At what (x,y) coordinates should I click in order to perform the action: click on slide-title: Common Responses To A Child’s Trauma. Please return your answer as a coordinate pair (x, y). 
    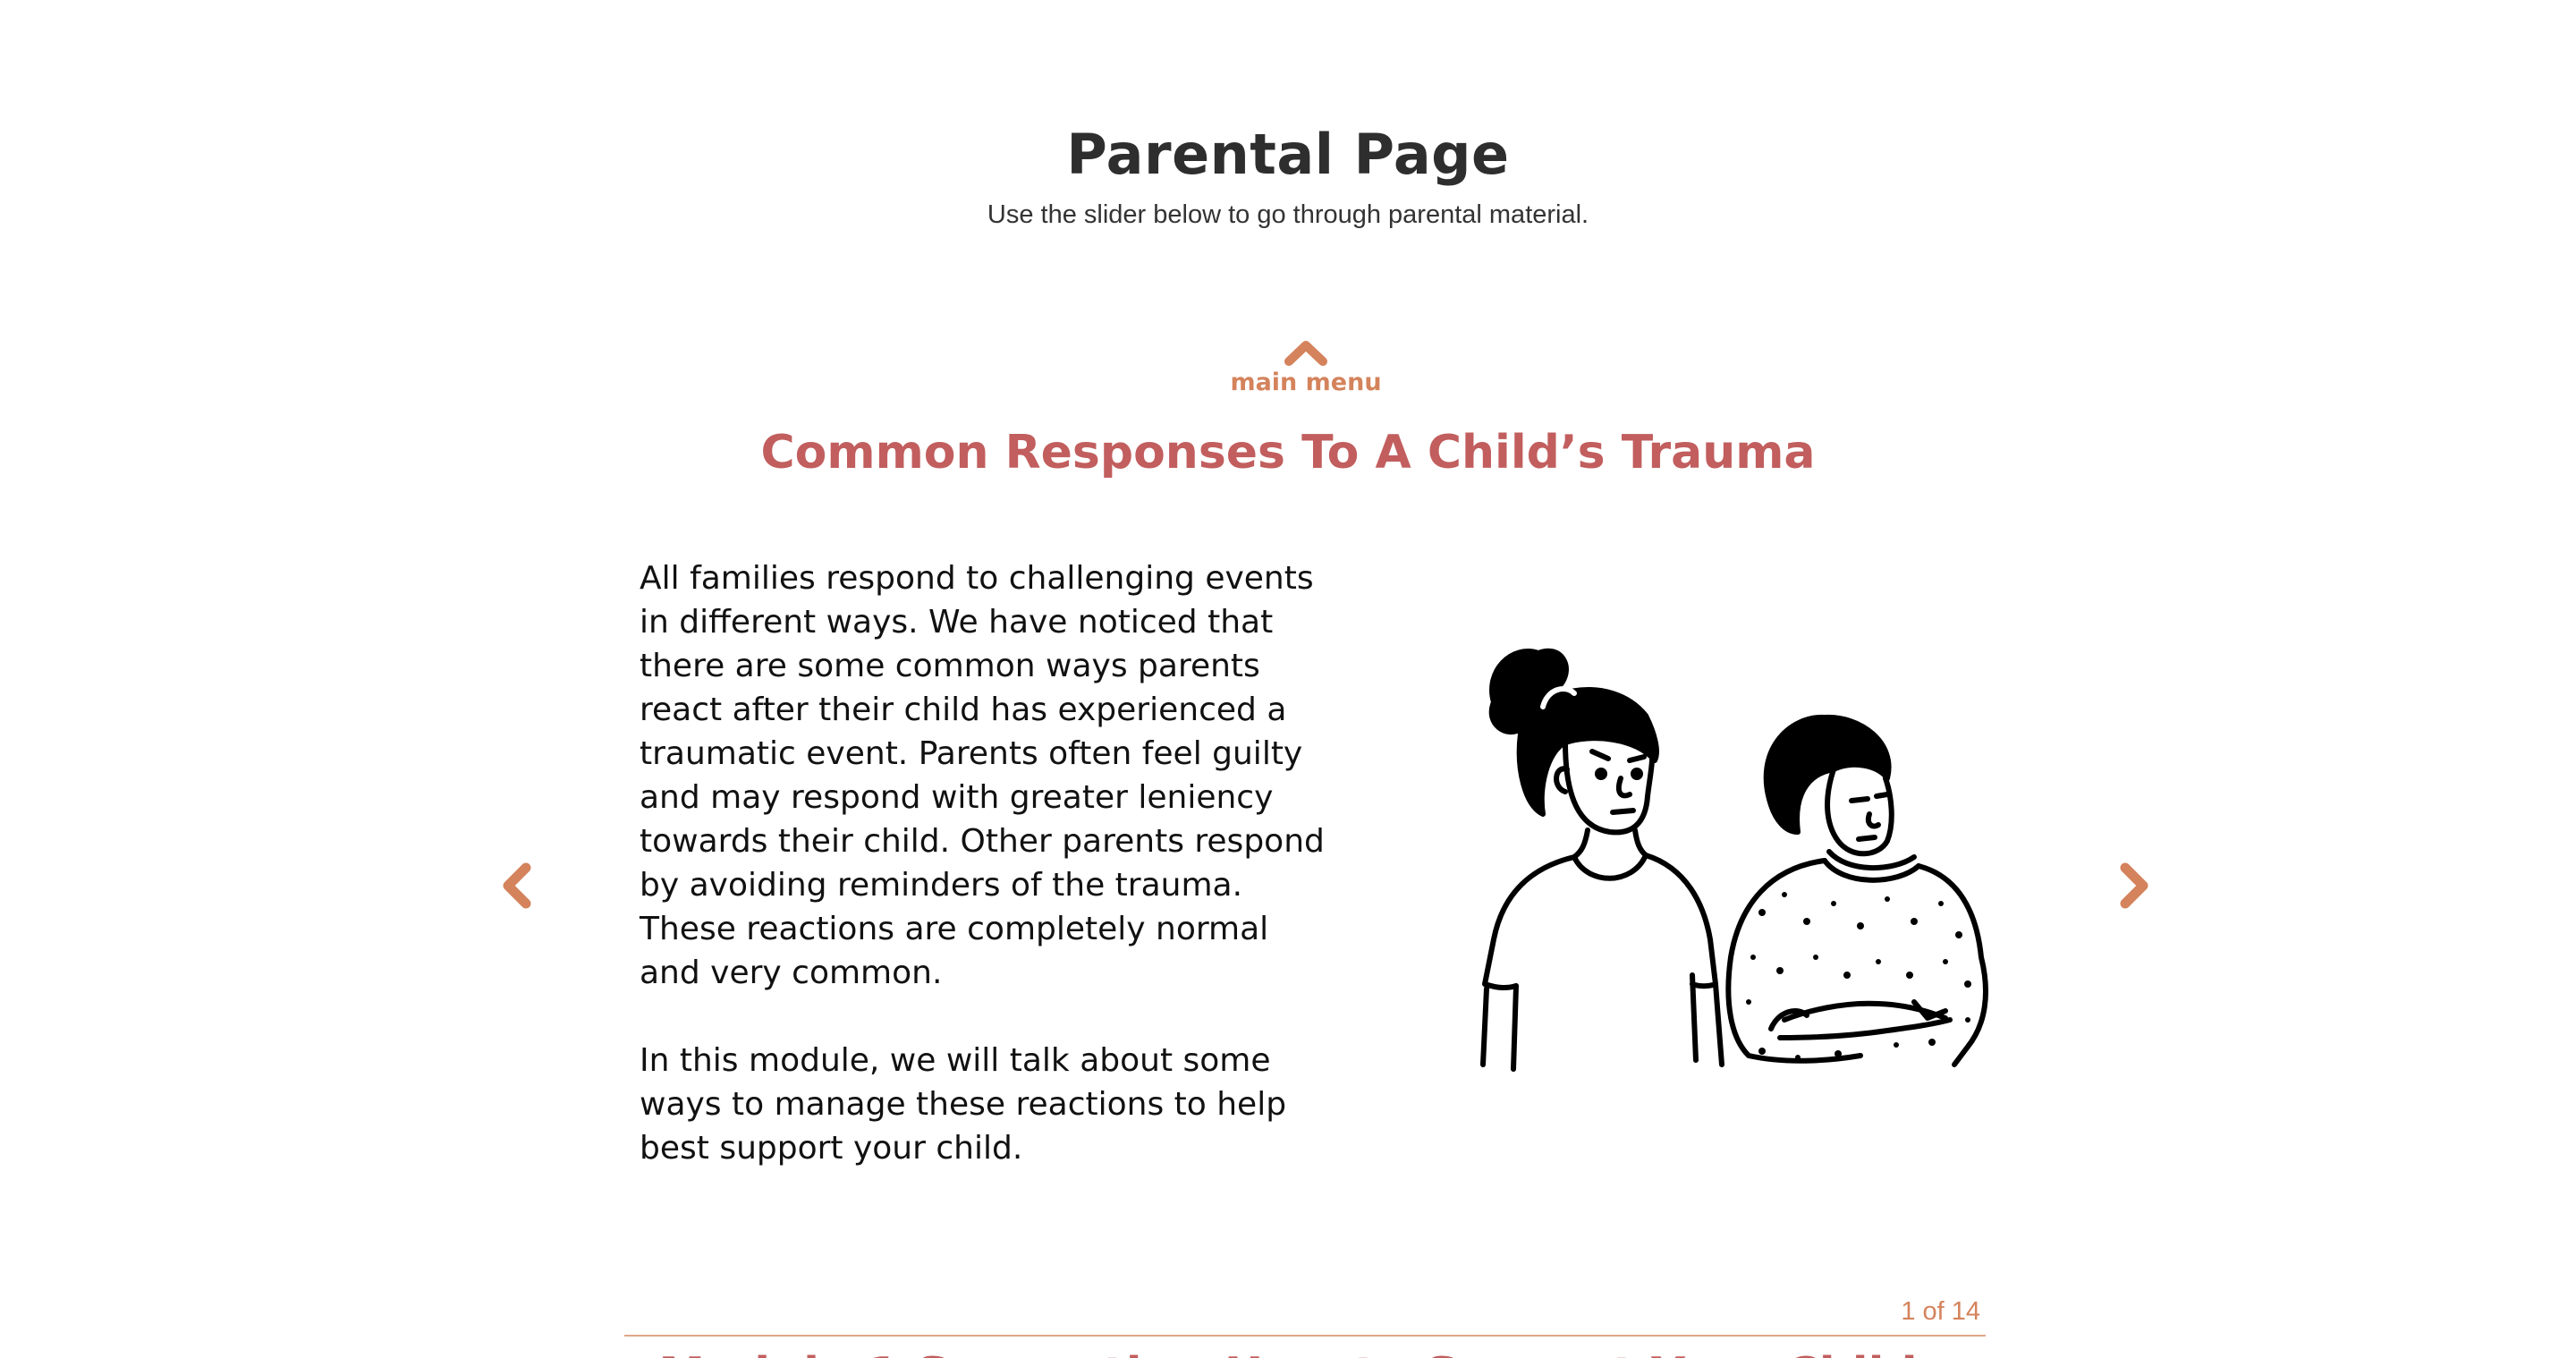
    Looking at the image, I should click on (1288, 453).